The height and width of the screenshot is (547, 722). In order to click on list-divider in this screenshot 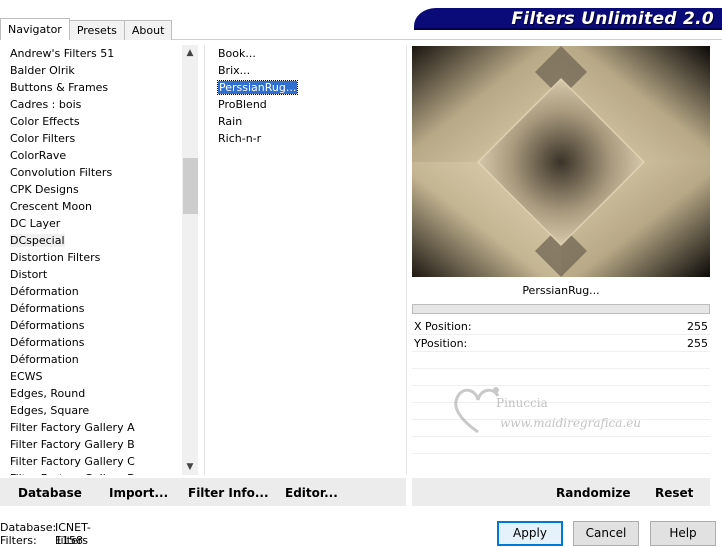, I will do `click(204, 260)`.